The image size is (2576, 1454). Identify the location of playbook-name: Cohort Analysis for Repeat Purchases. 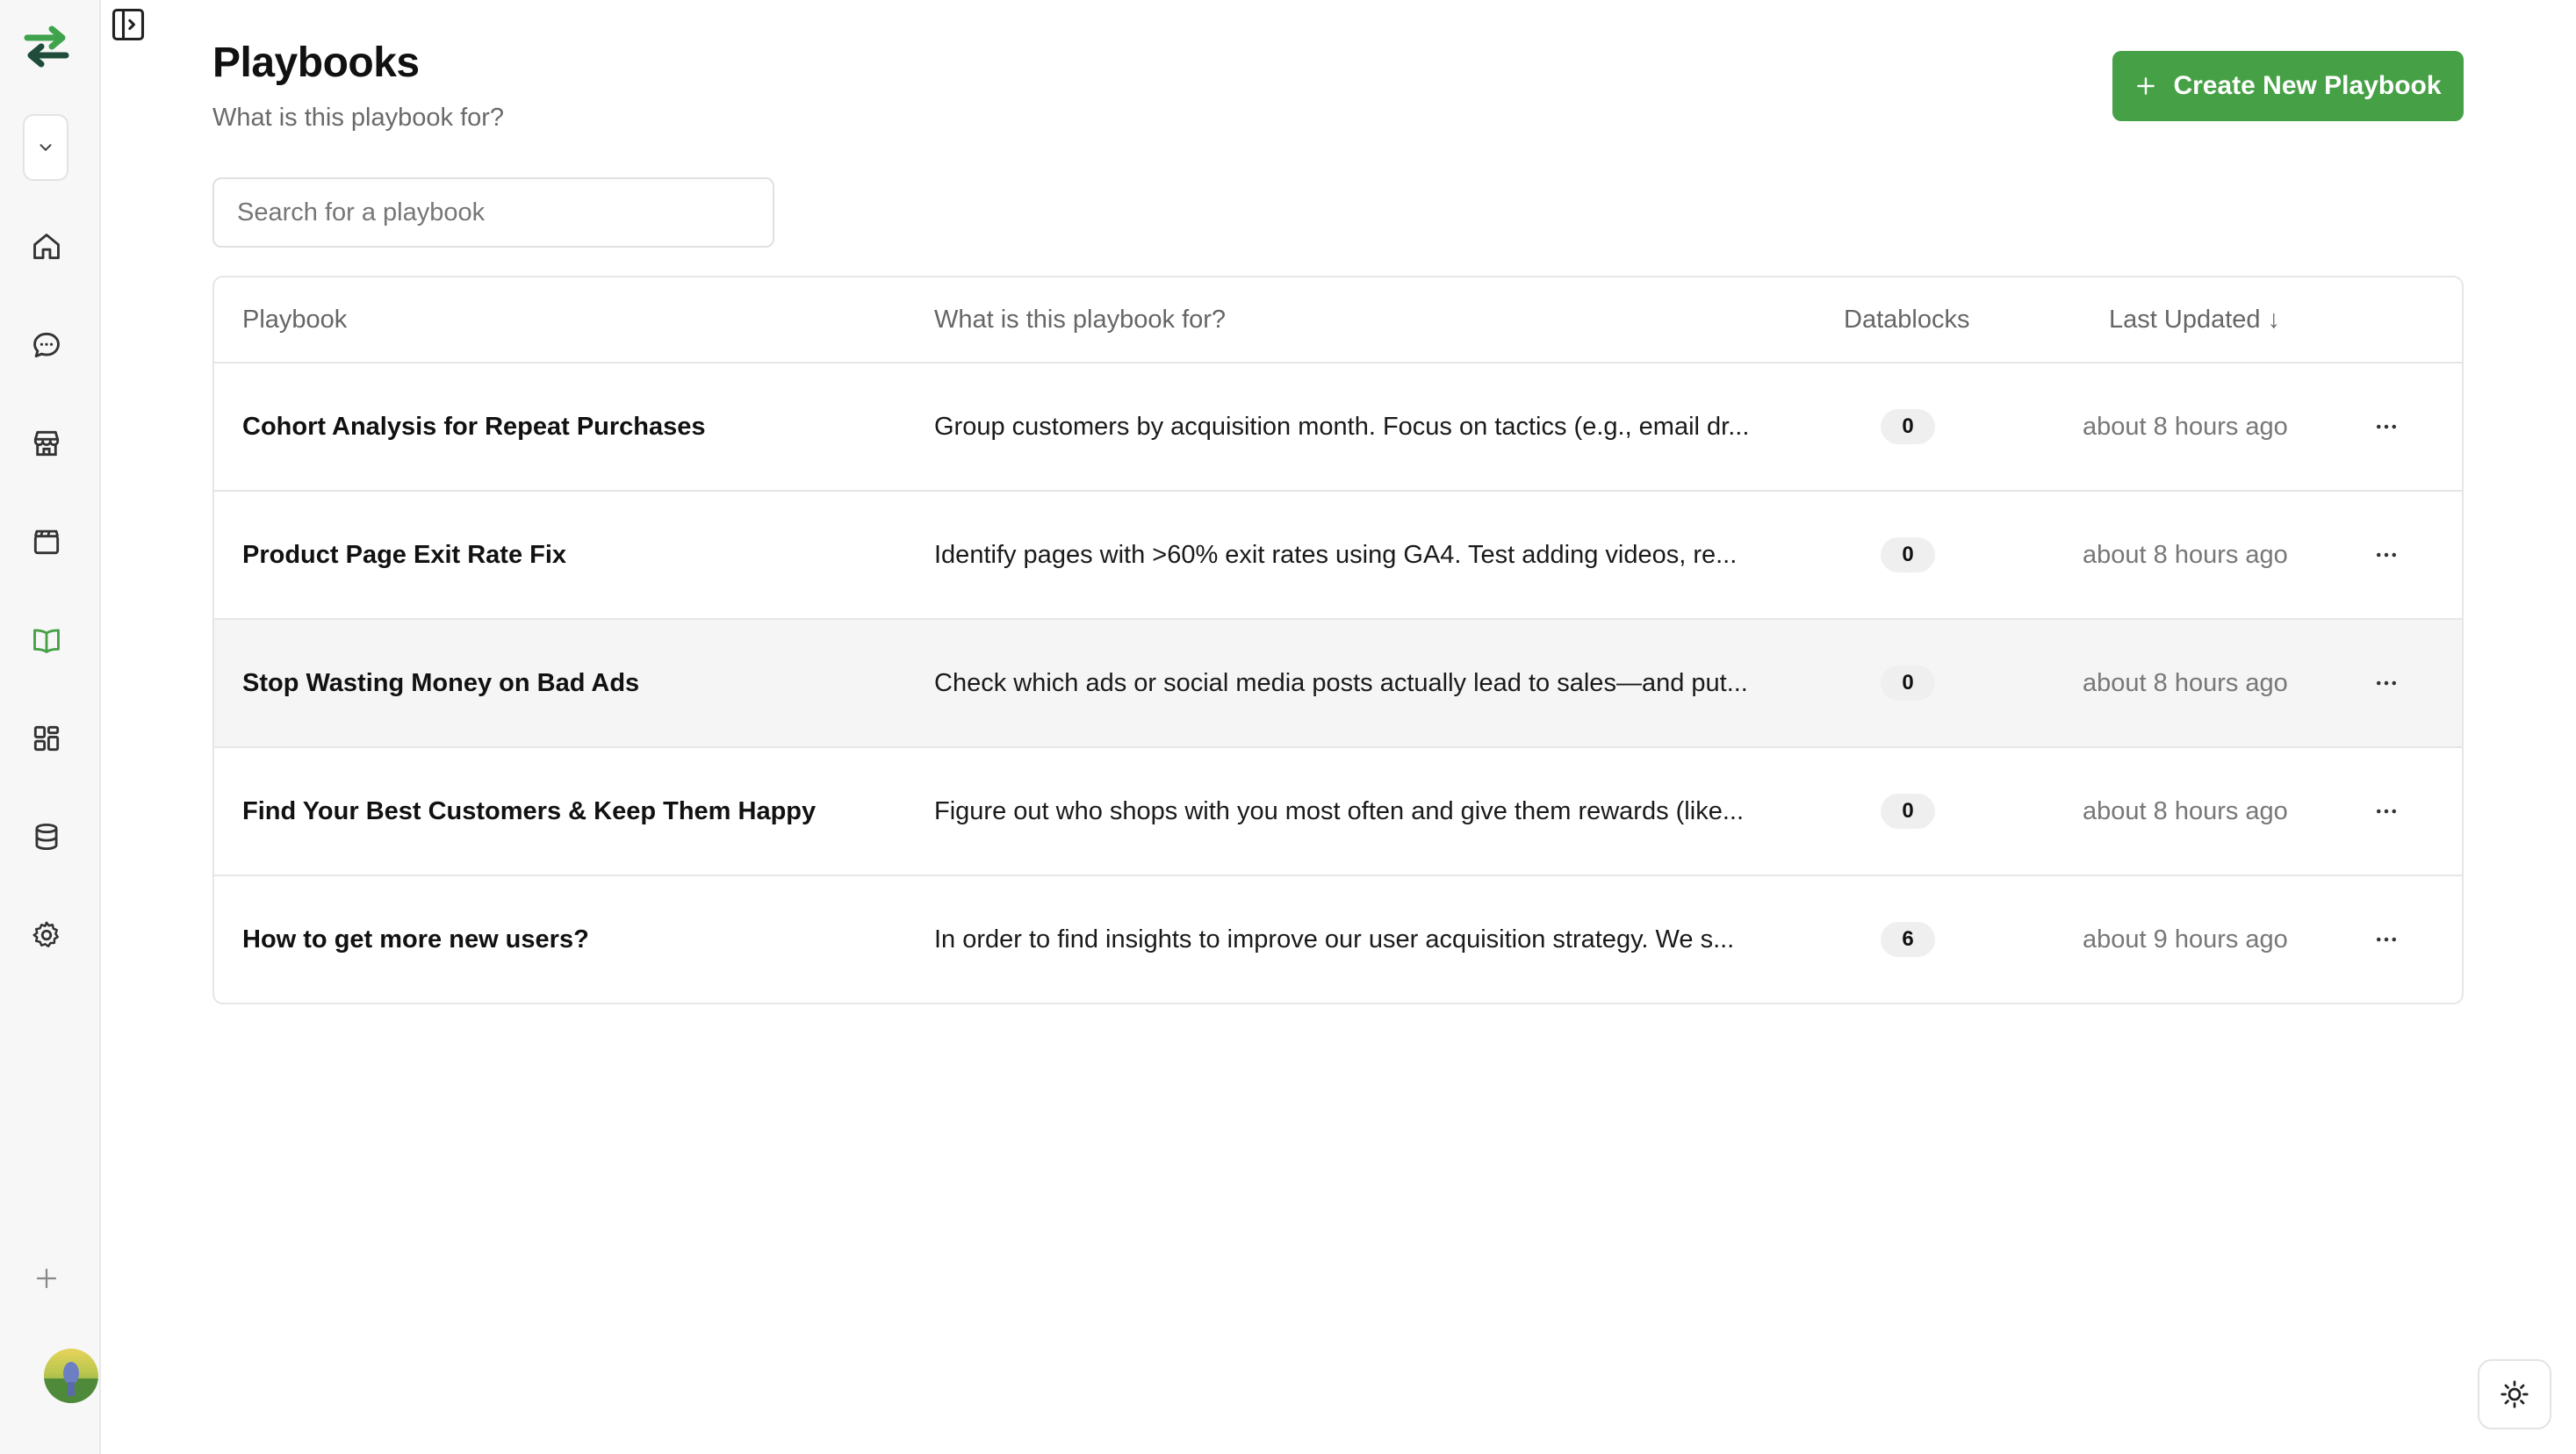
(474, 427).